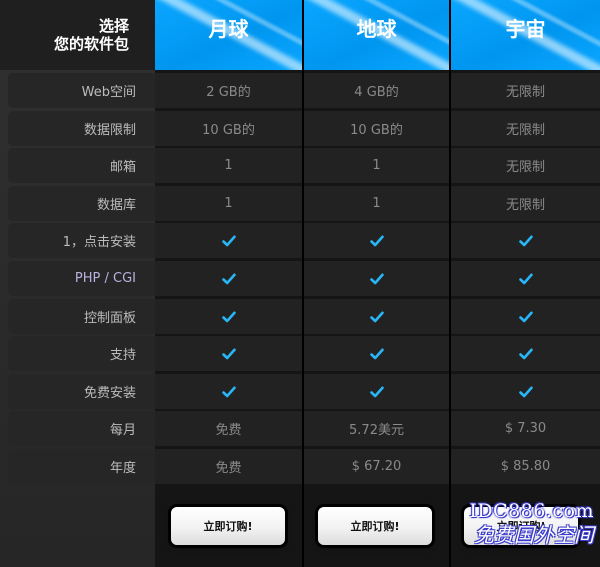 The height and width of the screenshot is (567, 600). I want to click on feature-value: 5.72美元, so click(376, 428).